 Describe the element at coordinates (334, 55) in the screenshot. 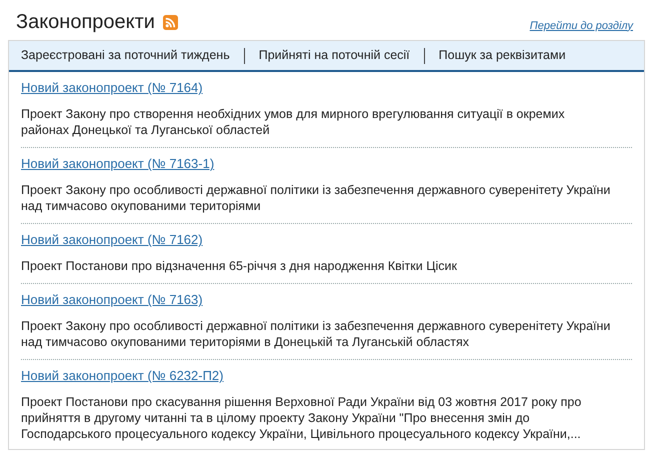

I see `tab: Прийняті на поточній сесії` at that location.